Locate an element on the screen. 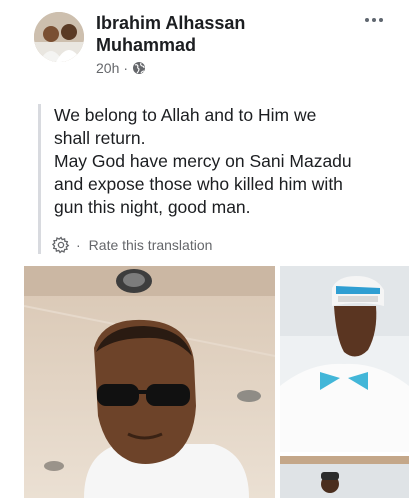  post-timestamp: 20h is located at coordinates (107, 68).